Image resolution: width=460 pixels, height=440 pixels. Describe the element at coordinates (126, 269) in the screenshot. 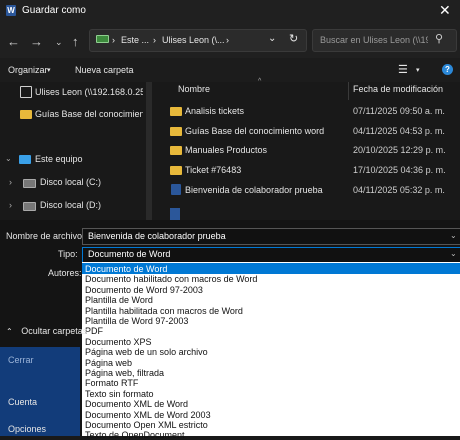

I see `file-type-option: Documento de Word` at that location.